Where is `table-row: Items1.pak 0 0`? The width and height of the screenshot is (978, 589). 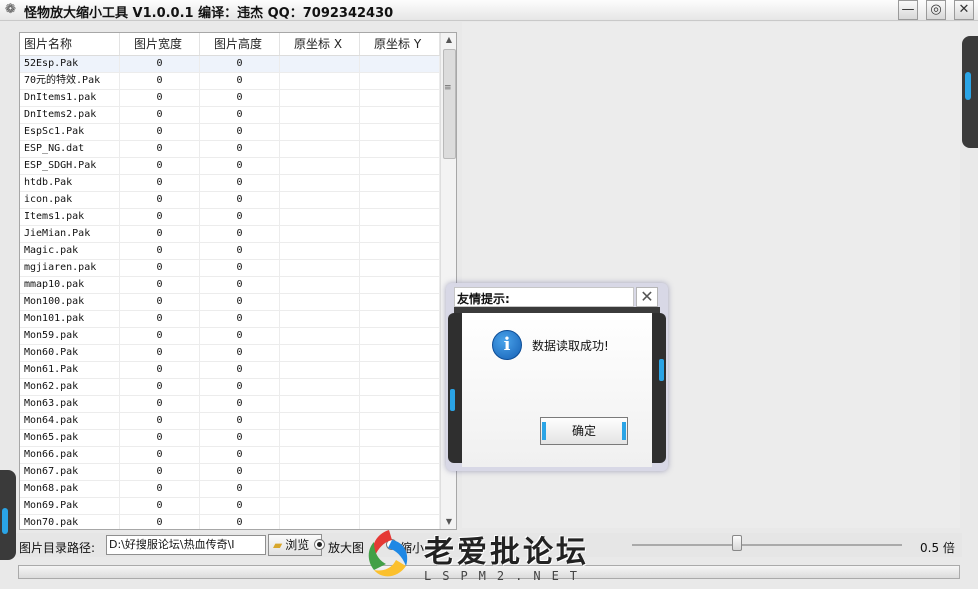
table-row: Items1.pak 0 0 is located at coordinates (230, 217).